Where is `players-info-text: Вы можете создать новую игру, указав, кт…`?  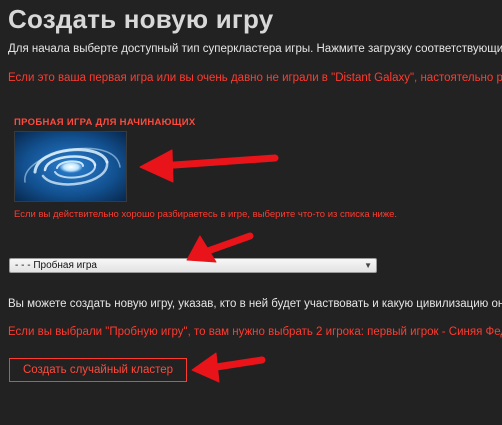 players-info-text: Вы можете создать новую игру, указав, кт… is located at coordinates (255, 304).